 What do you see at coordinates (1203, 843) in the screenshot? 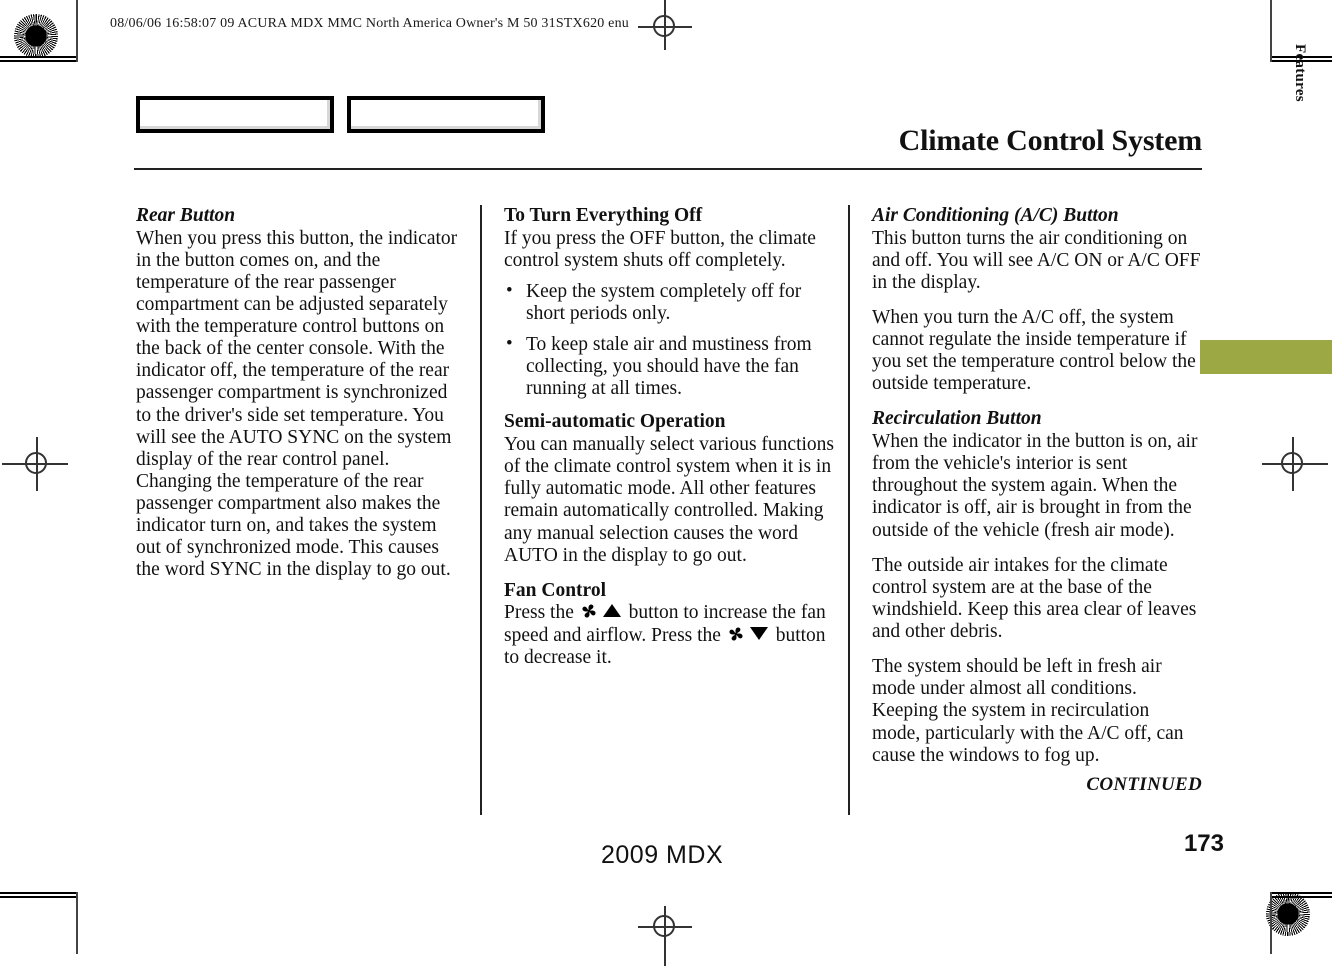
I see `page-number: 173` at bounding box center [1203, 843].